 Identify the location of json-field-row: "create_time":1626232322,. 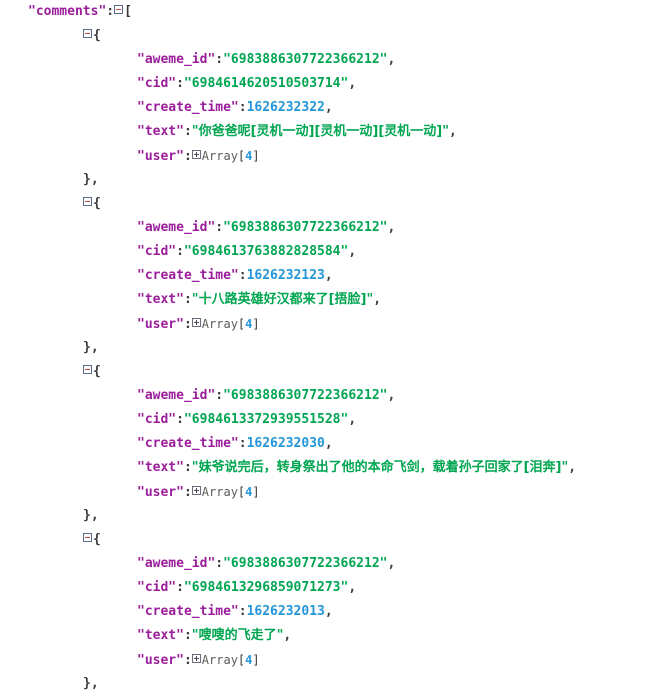
(326, 108).